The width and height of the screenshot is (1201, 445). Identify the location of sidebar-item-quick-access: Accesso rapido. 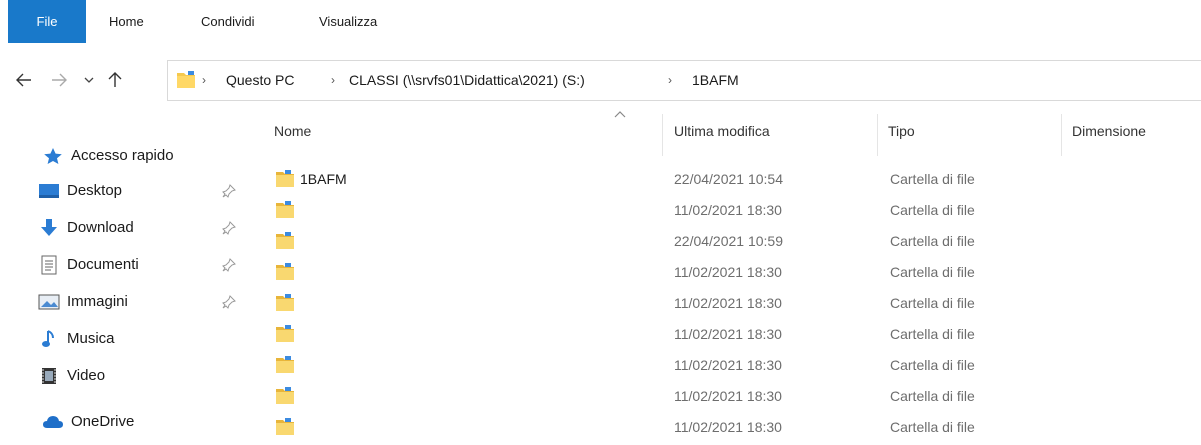
(125, 156).